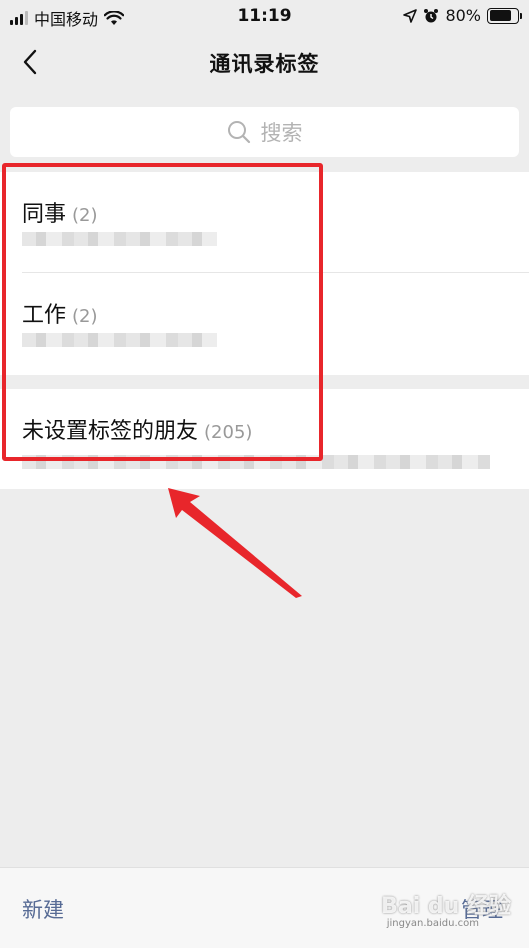 Image resolution: width=529 pixels, height=948 pixels. What do you see at coordinates (235, 543) in the screenshot?
I see `annotation-arrow-icon` at bounding box center [235, 543].